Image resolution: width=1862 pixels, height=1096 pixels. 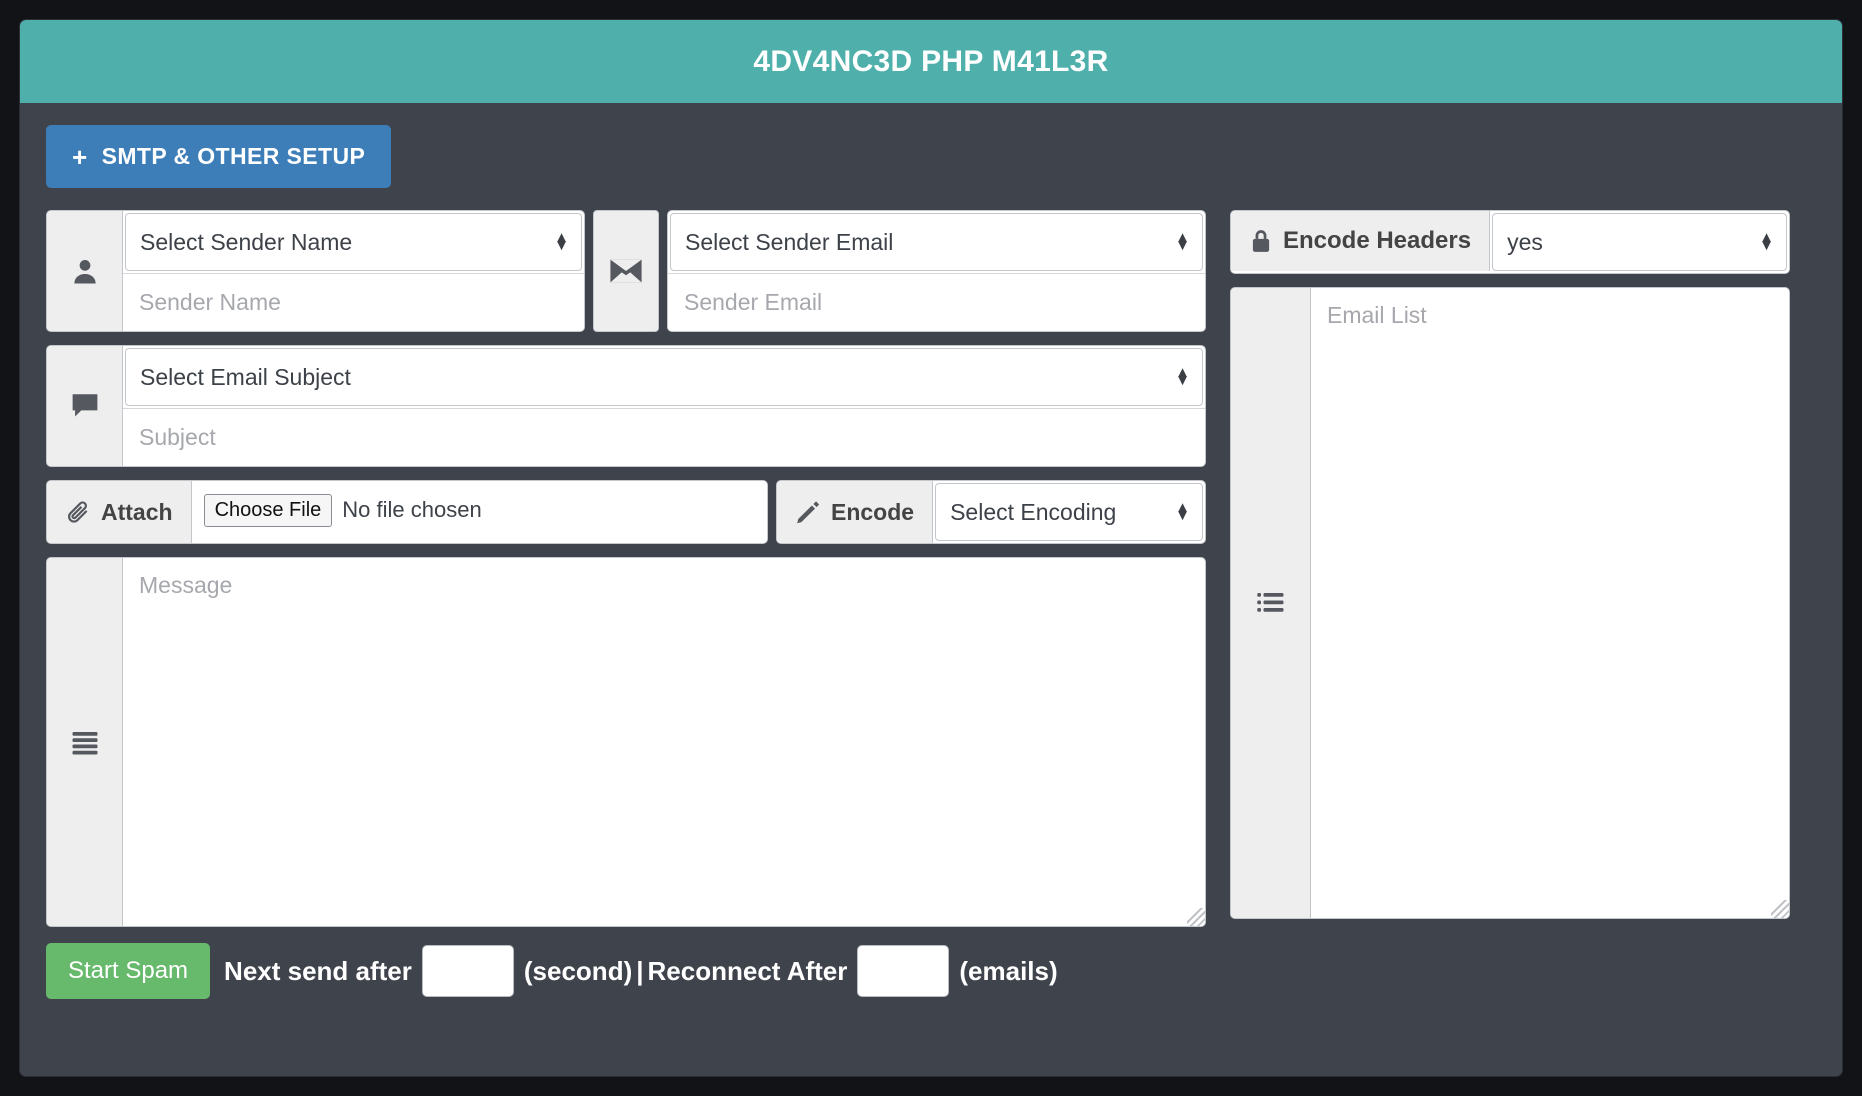 What do you see at coordinates (1550, 603) in the screenshot?
I see `email-list-textarea` at bounding box center [1550, 603].